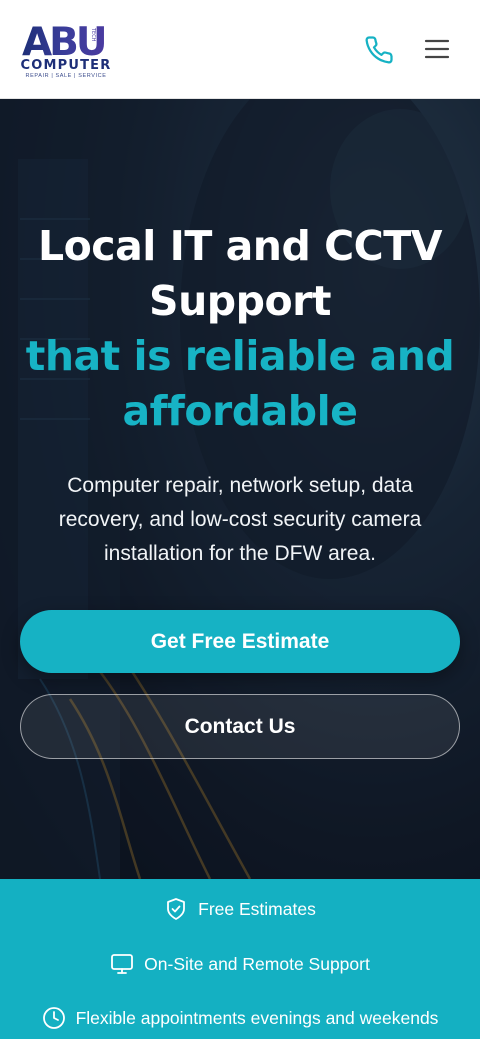 The width and height of the screenshot is (480, 1039). I want to click on logo-wordmark: COMPUTER, so click(66, 65).